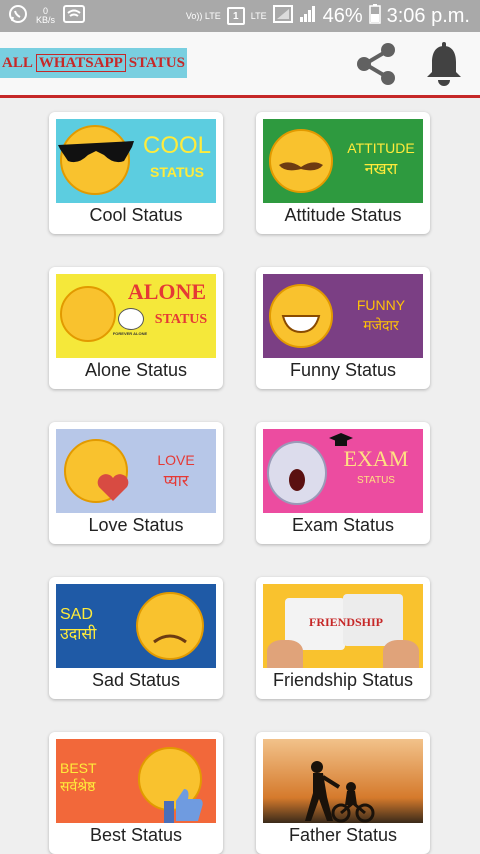 This screenshot has width=480, height=854. What do you see at coordinates (74, 16) in the screenshot?
I see `wifi-icon` at bounding box center [74, 16].